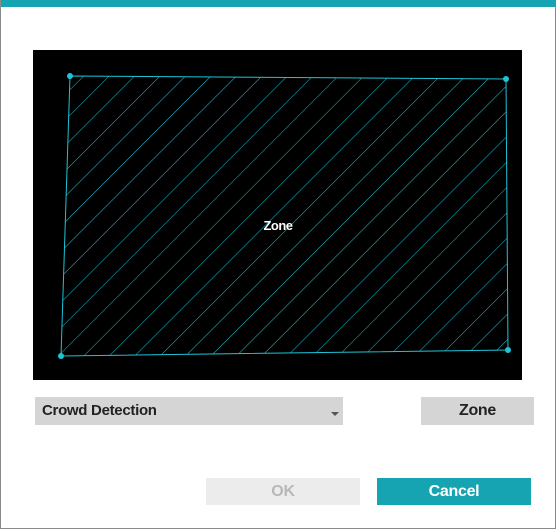 This screenshot has height=530, width=556. I want to click on detection-type-select: Crowd Detection, so click(189, 411).